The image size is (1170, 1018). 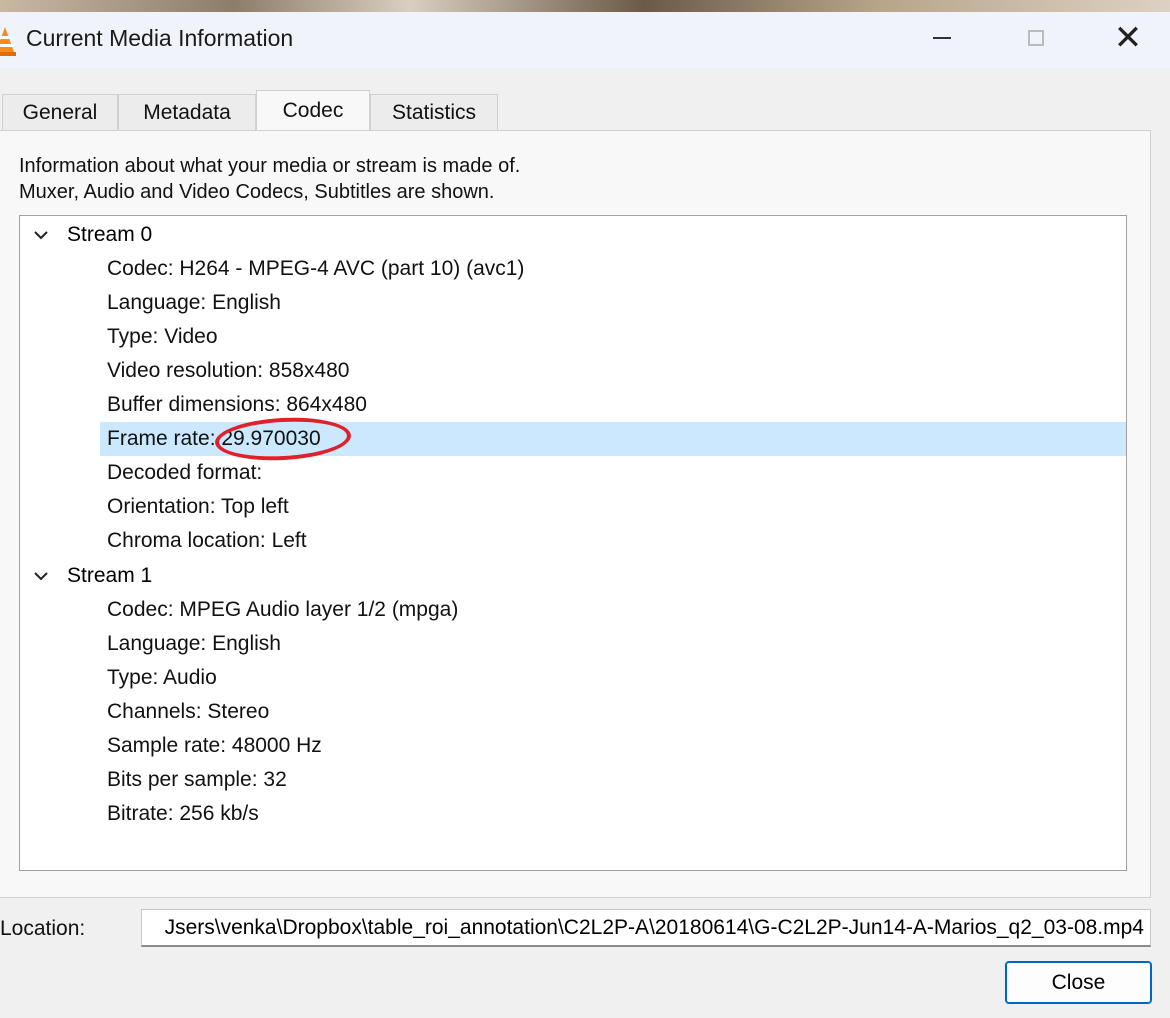 What do you see at coordinates (613, 814) in the screenshot?
I see `tree-item: Bitrate: 256 kb/s` at bounding box center [613, 814].